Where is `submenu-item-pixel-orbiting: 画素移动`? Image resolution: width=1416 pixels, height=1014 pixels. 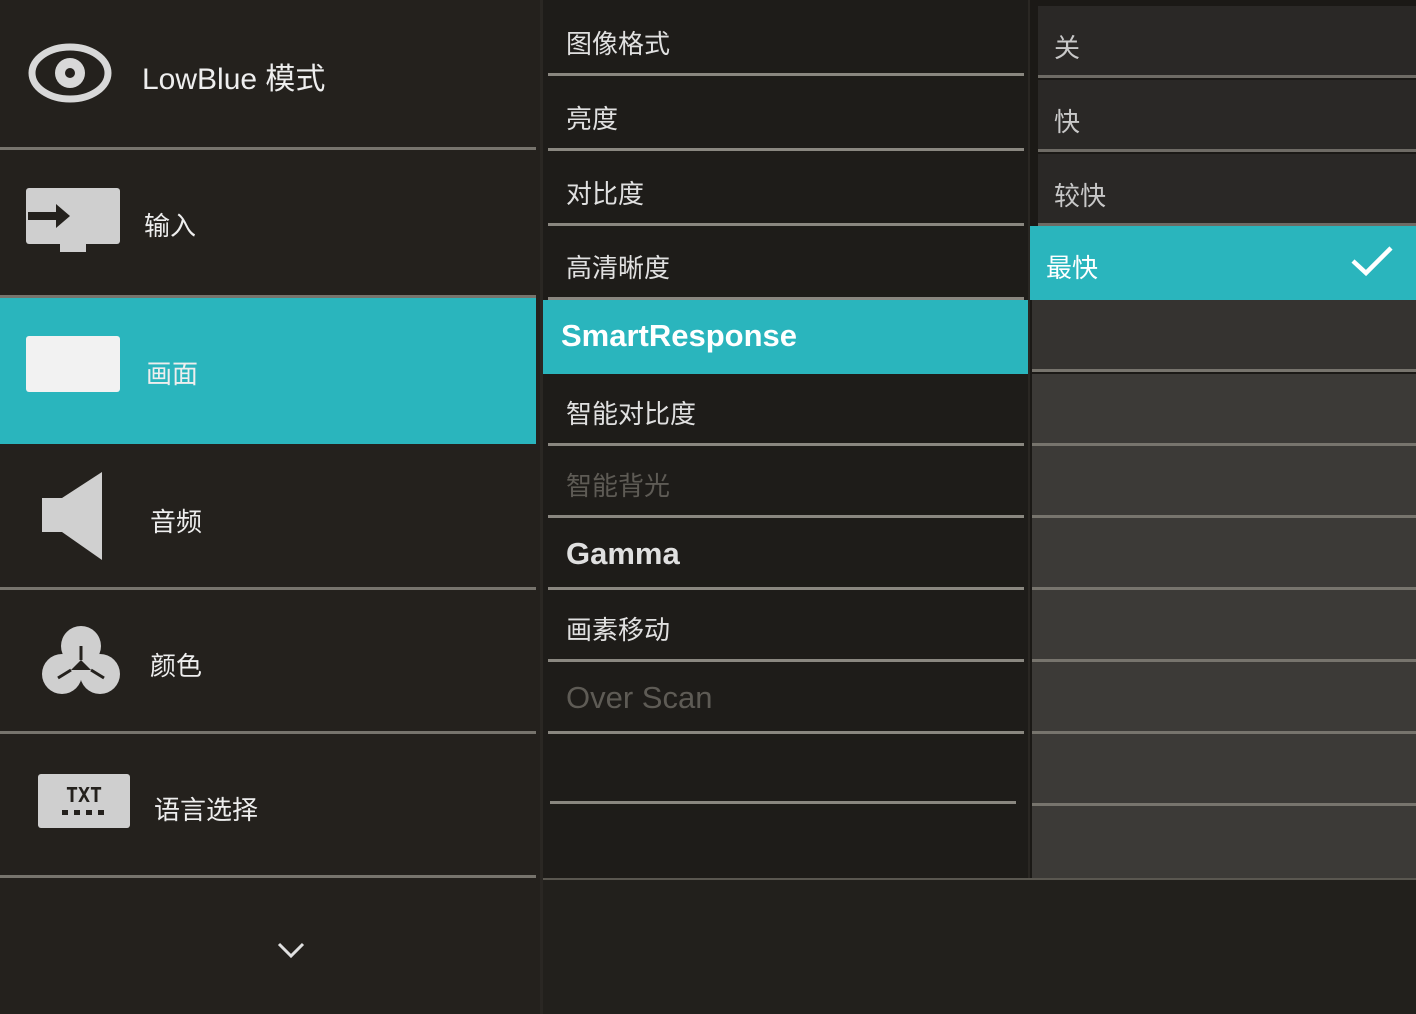
submenu-item-pixel-orbiting: 画素移动 is located at coordinates (786, 626).